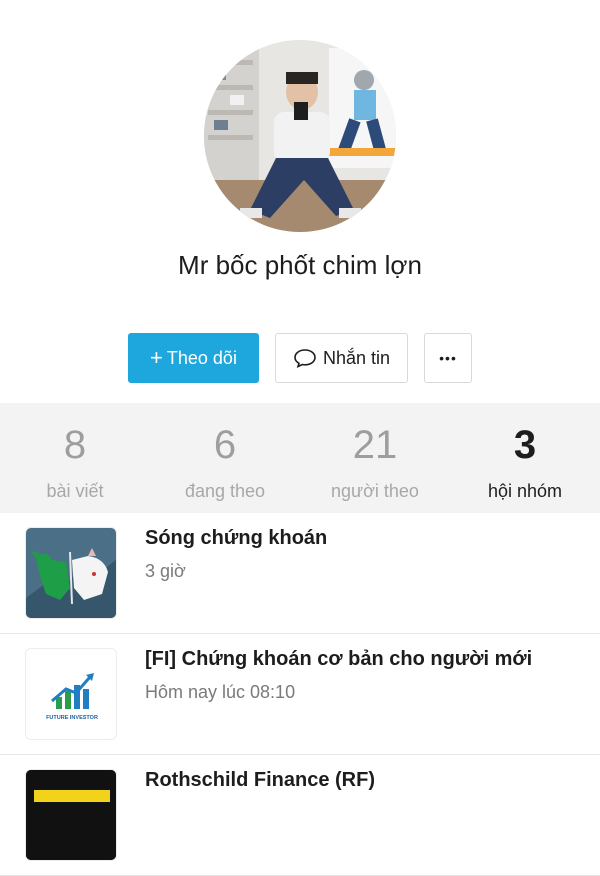  Describe the element at coordinates (260, 780) in the screenshot. I see `group-title: Rothschild Finance (RF)` at that location.